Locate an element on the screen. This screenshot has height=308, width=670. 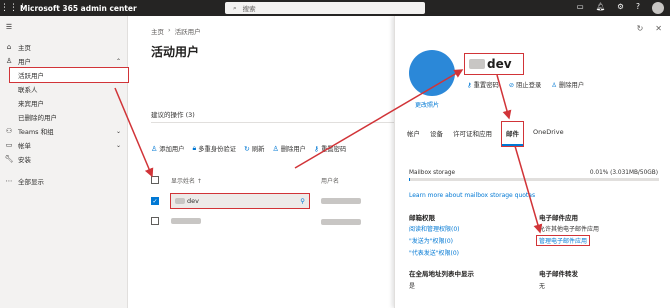
manage-email-apps-link: 管理电子邮件应用 is located at coordinates (563, 240).